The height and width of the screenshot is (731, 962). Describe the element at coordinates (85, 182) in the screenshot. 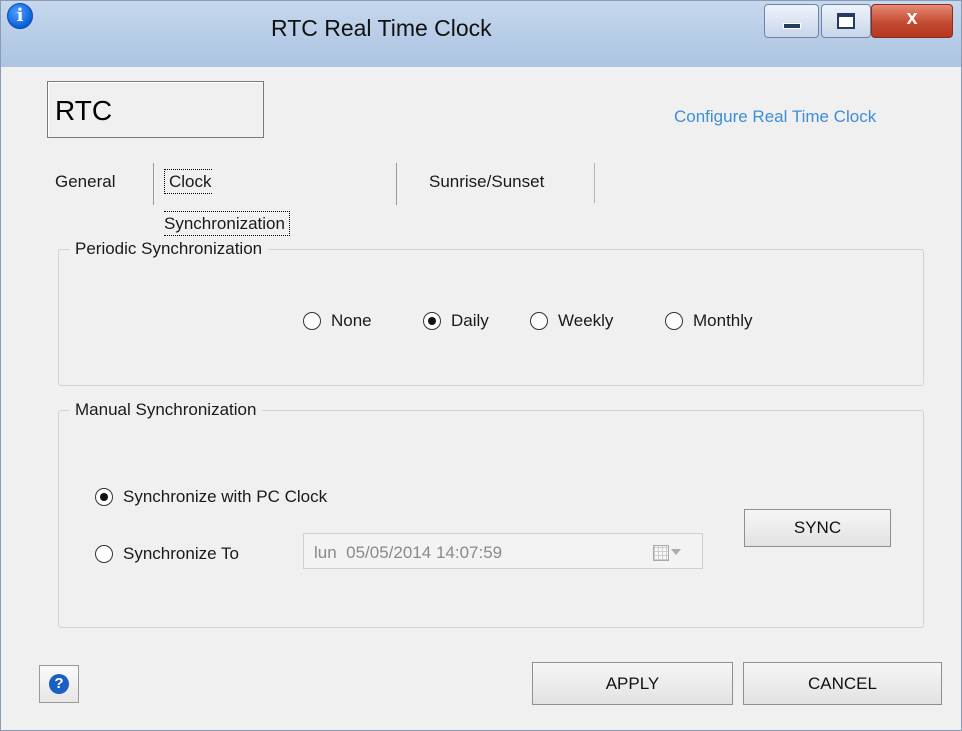

I see `tab-general: General` at that location.